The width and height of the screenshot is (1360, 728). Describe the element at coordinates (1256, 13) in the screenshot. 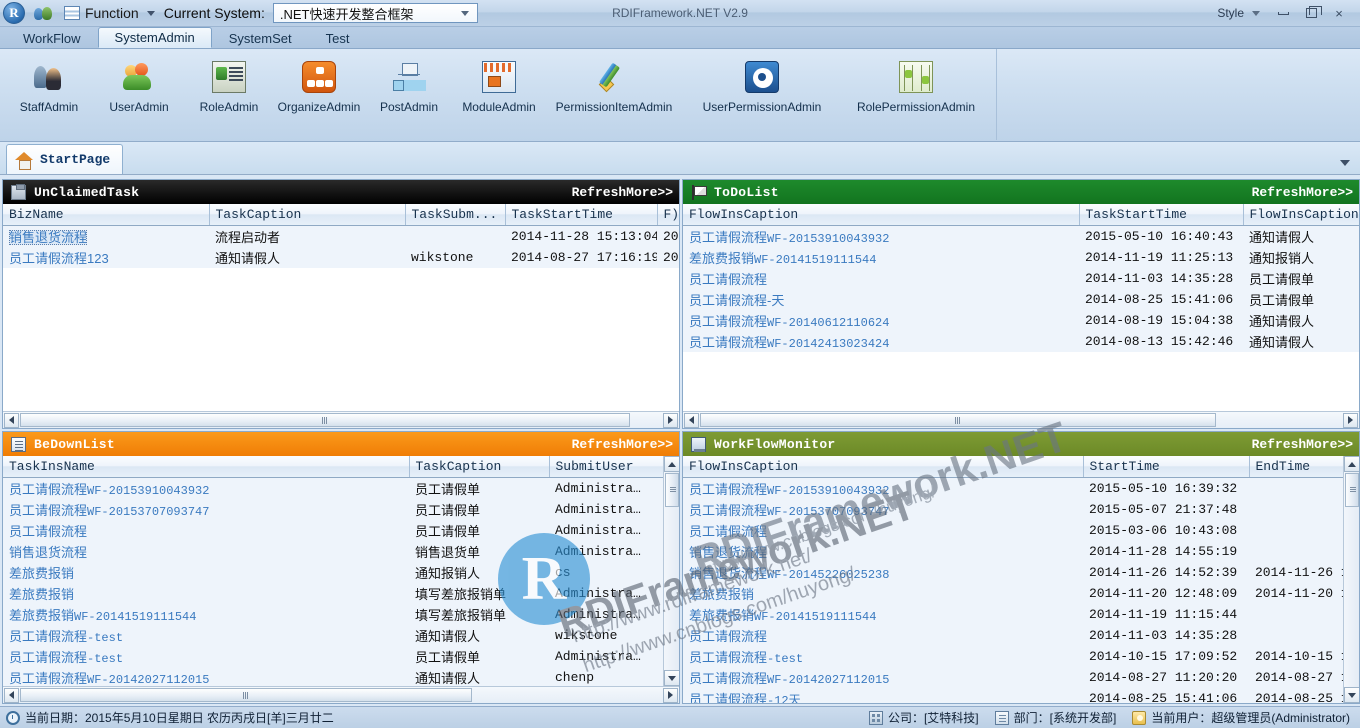

I see `style-chevron-down-icon` at that location.